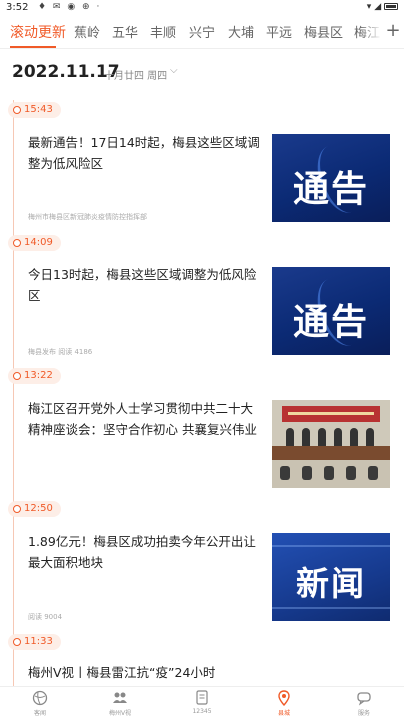  Describe the element at coordinates (202, 711) in the screenshot. I see `nav-label: 12345` at that location.